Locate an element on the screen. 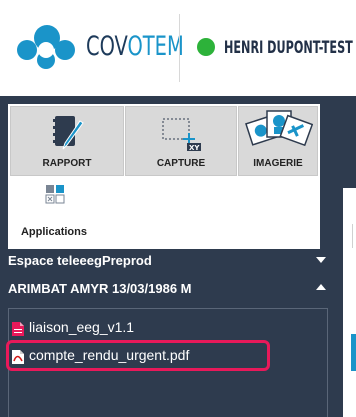 The width and height of the screenshot is (356, 417). capture-button: XY CAPTURE is located at coordinates (181, 141).